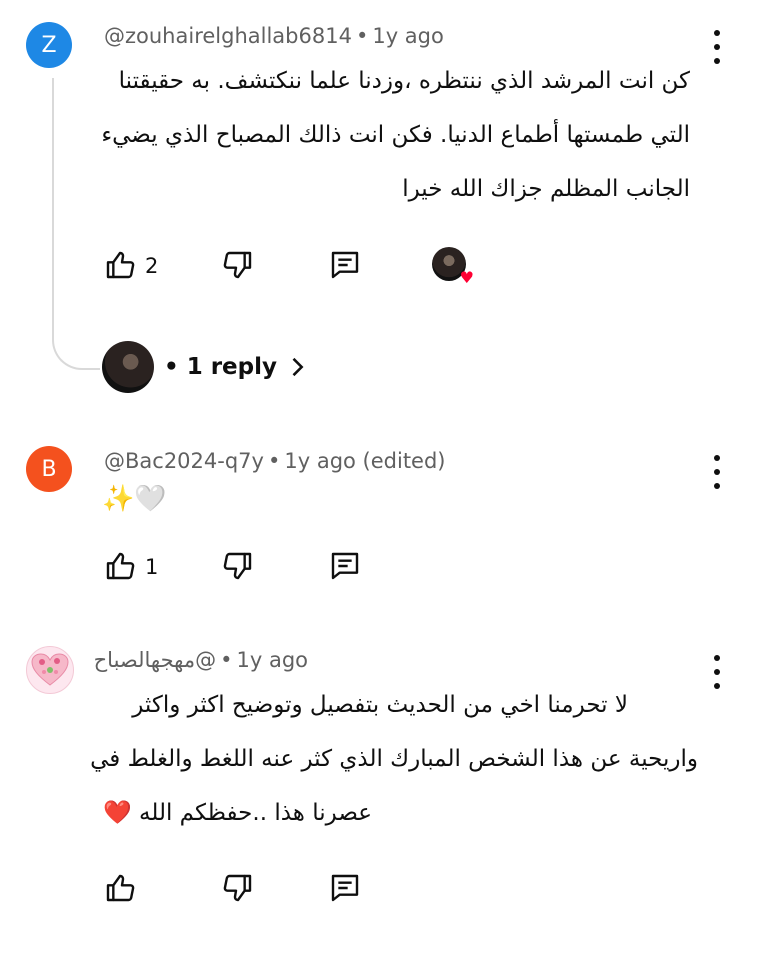  I want to click on creator-heart-badge: ♥, so click(453, 267).